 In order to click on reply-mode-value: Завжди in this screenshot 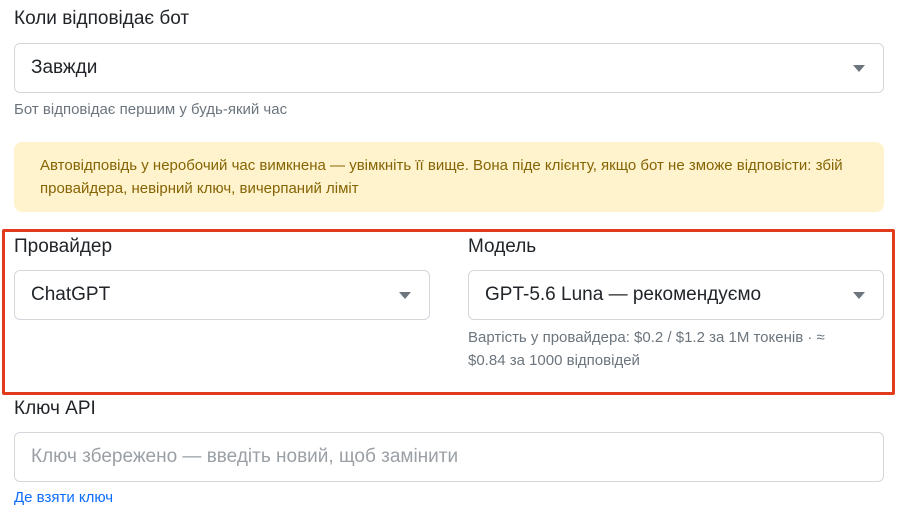, I will do `click(64, 67)`.